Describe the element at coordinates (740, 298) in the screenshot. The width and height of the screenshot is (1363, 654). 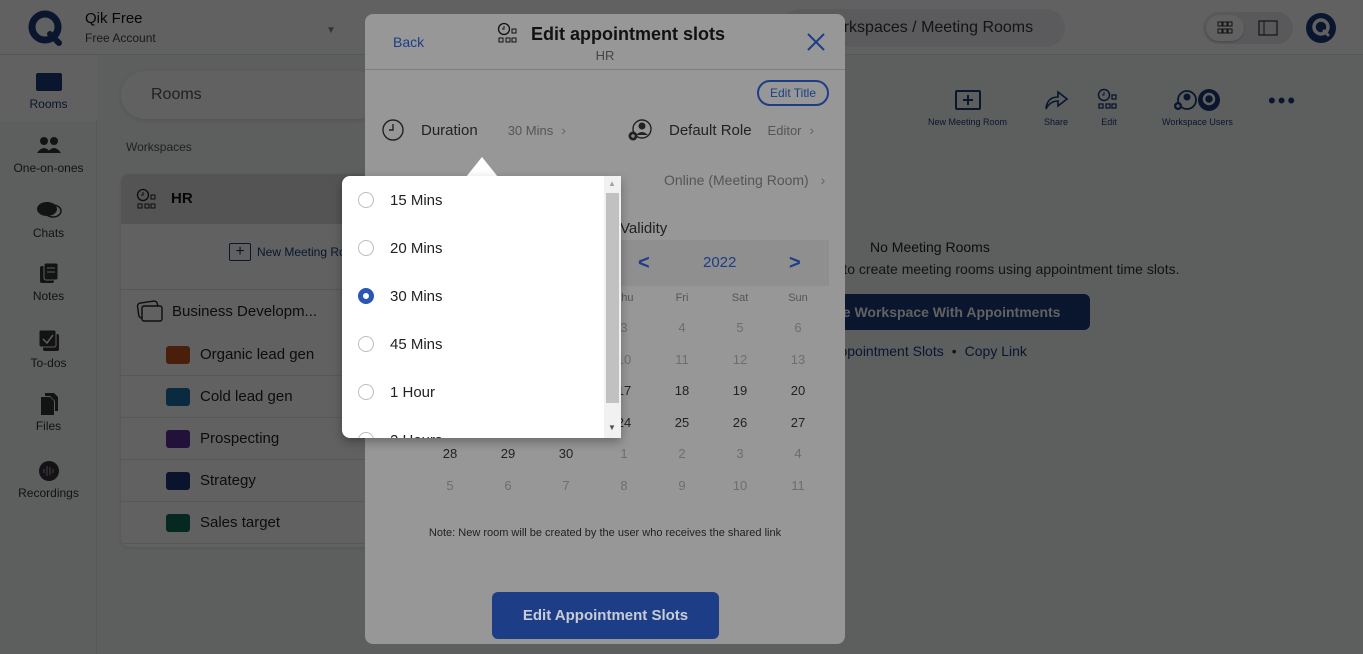
I see `weekday-label: Sat` at that location.